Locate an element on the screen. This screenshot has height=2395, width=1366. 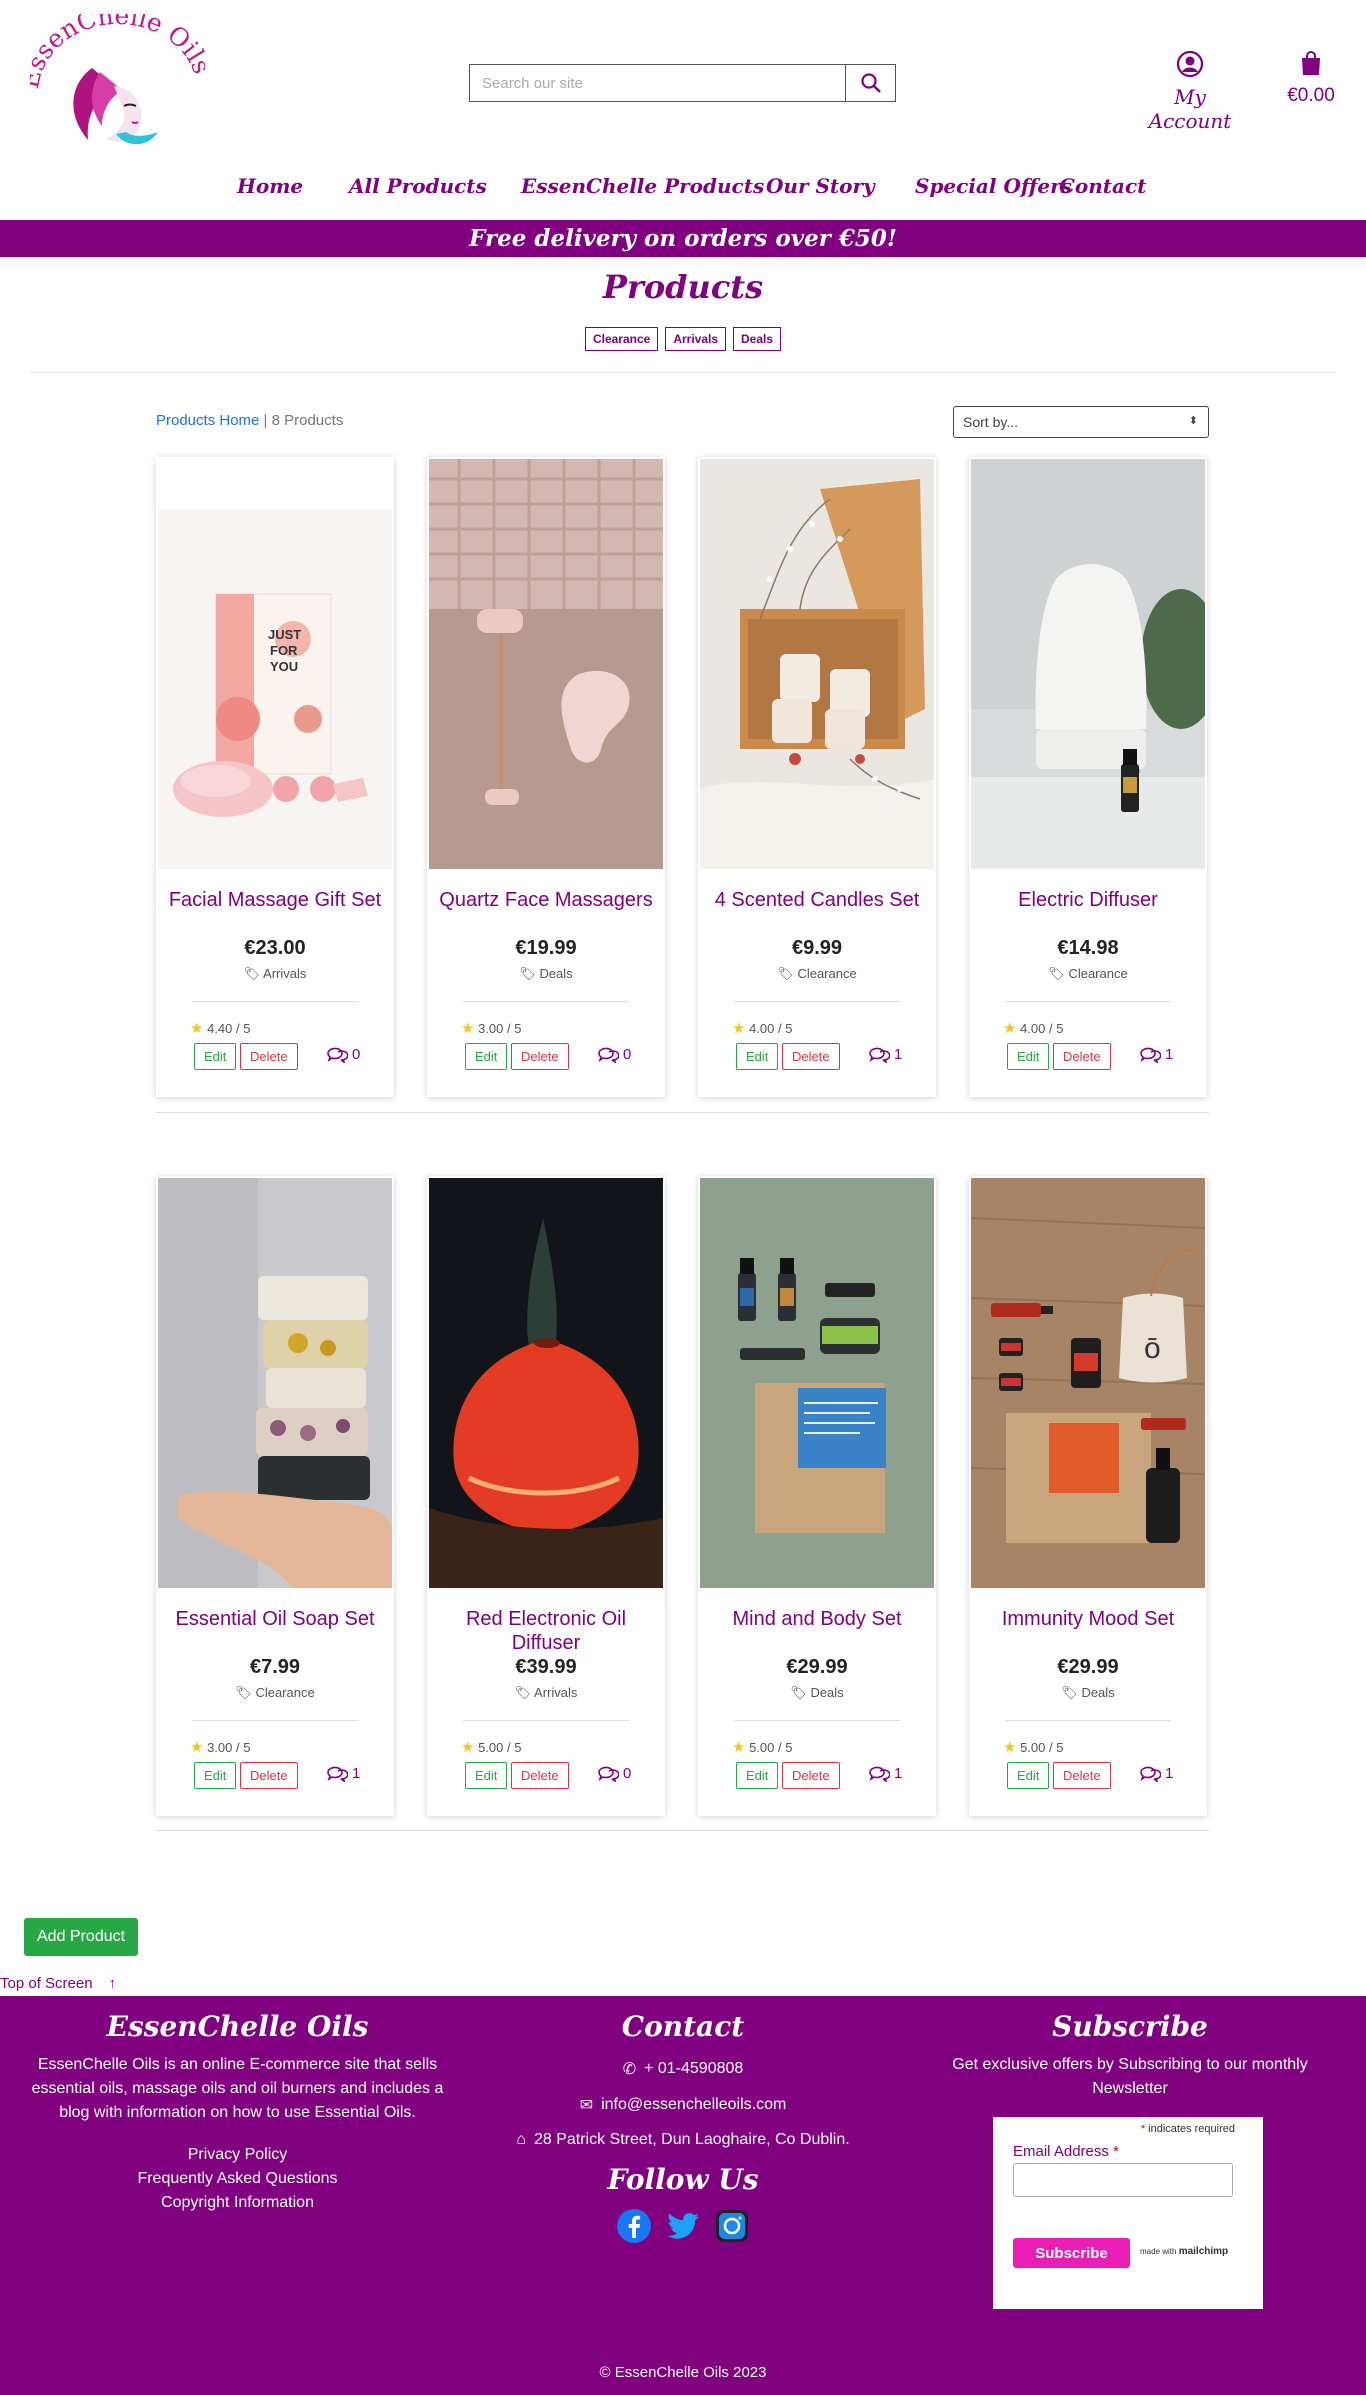
search-button is located at coordinates (870, 83).